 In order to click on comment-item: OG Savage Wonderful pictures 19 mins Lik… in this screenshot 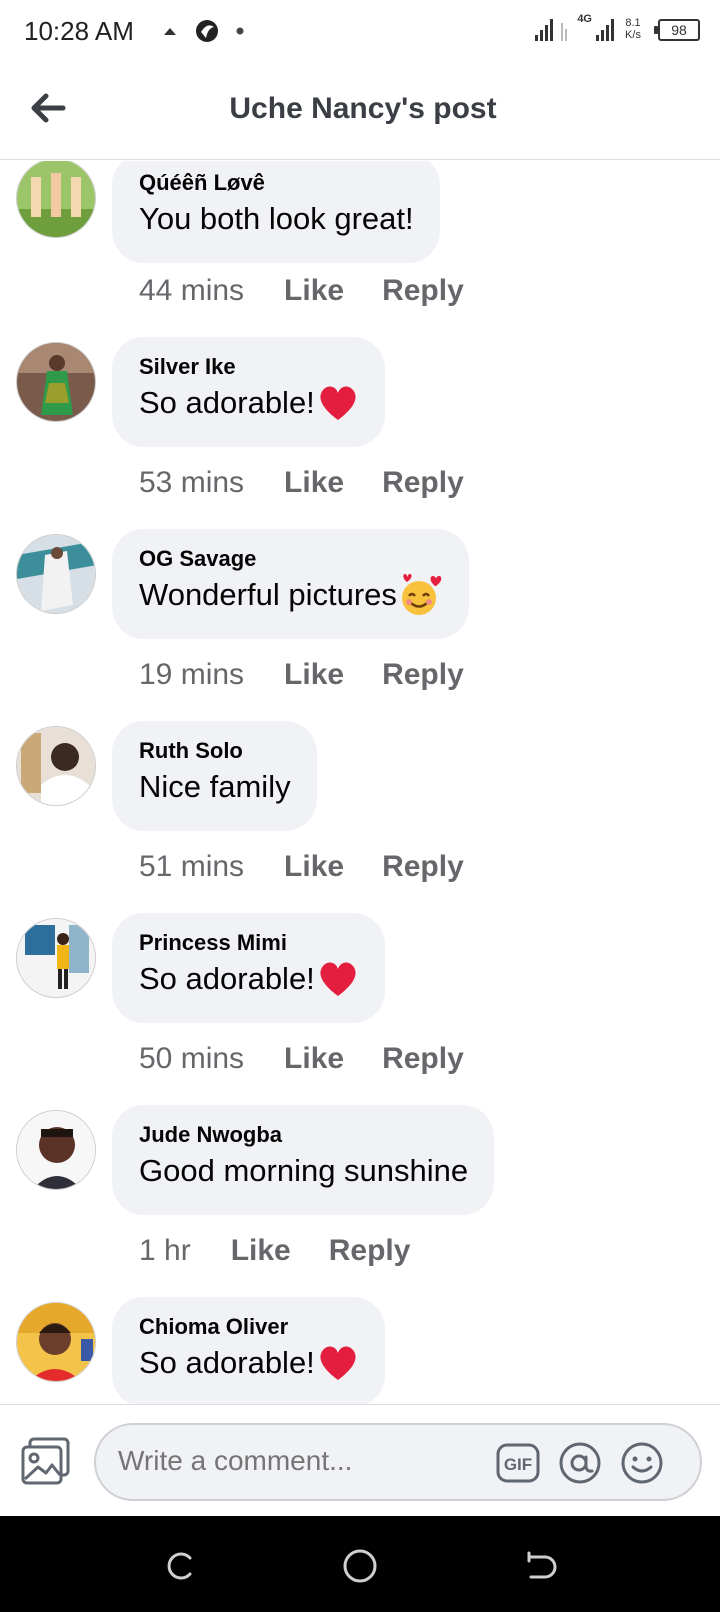, I will do `click(360, 627)`.